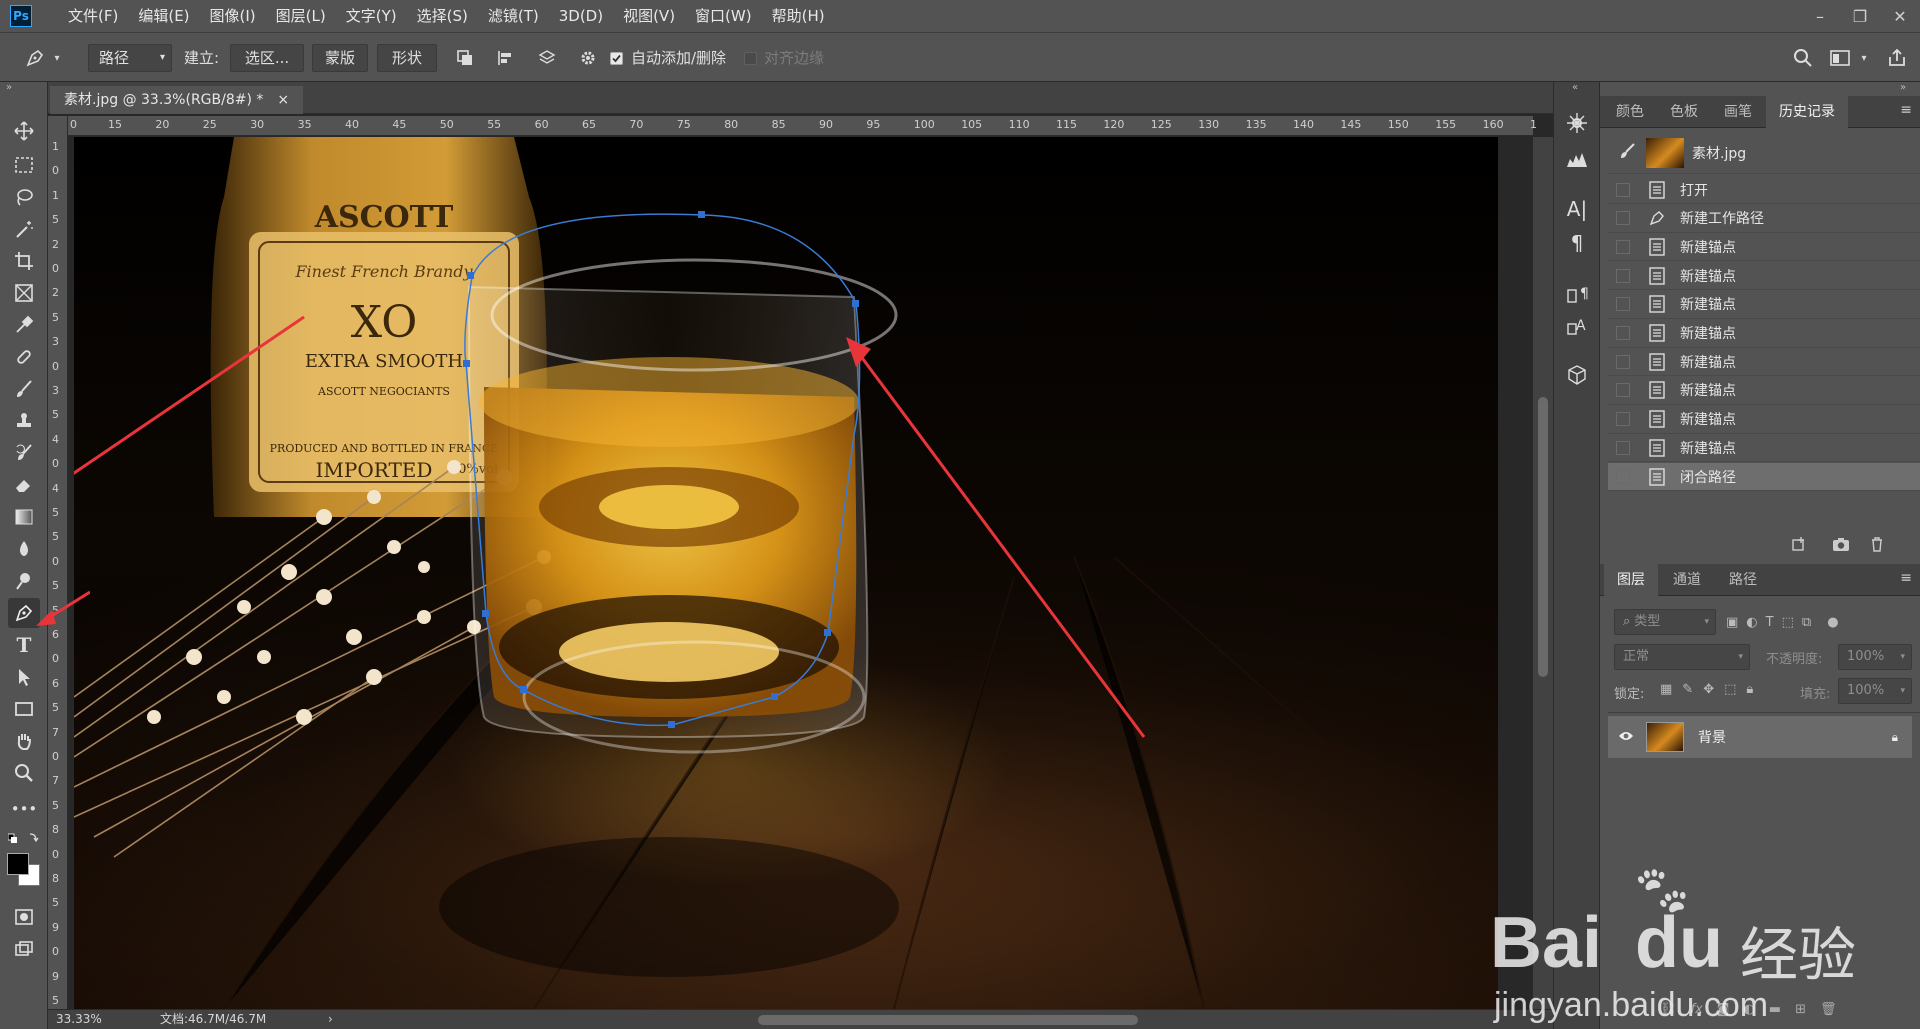 The height and width of the screenshot is (1029, 1920). What do you see at coordinates (24, 549) in the screenshot?
I see `blur-icon` at bounding box center [24, 549].